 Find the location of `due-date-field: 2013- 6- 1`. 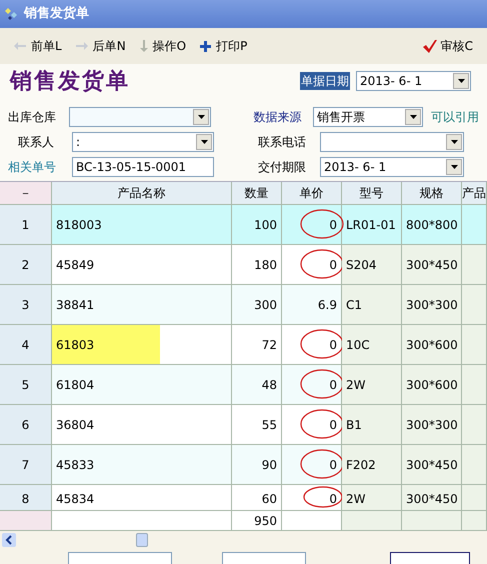

due-date-field: 2013- 6- 1 is located at coordinates (392, 167).